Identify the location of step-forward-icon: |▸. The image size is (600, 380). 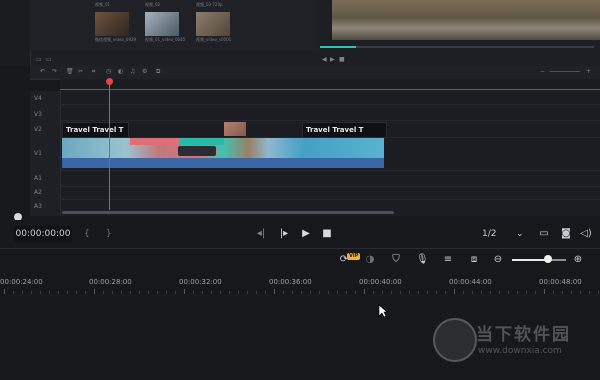
(284, 234).